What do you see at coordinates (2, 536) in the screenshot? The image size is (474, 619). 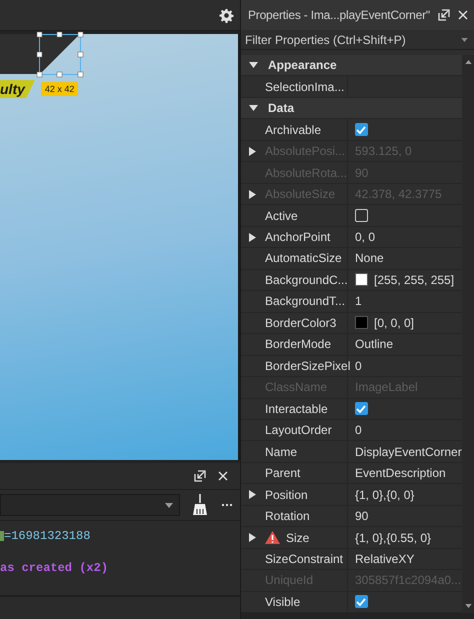 I see `log-marker` at bounding box center [2, 536].